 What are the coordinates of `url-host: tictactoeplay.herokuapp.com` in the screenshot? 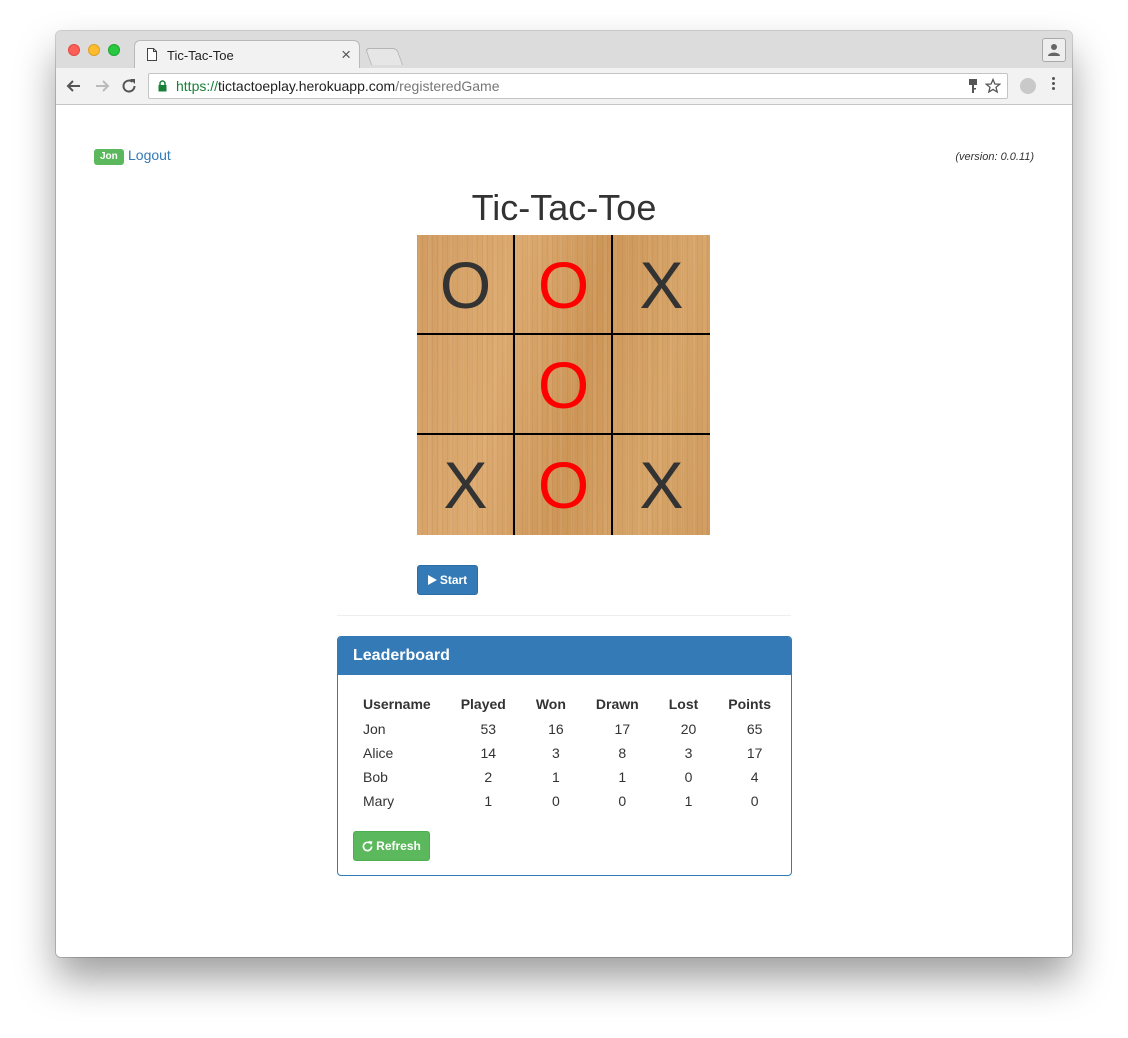 It's located at (307, 86).